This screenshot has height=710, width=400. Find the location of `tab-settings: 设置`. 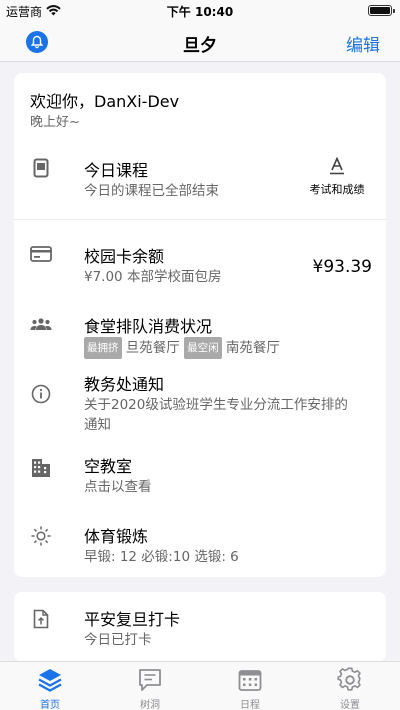

tab-settings: 设置 is located at coordinates (350, 688).